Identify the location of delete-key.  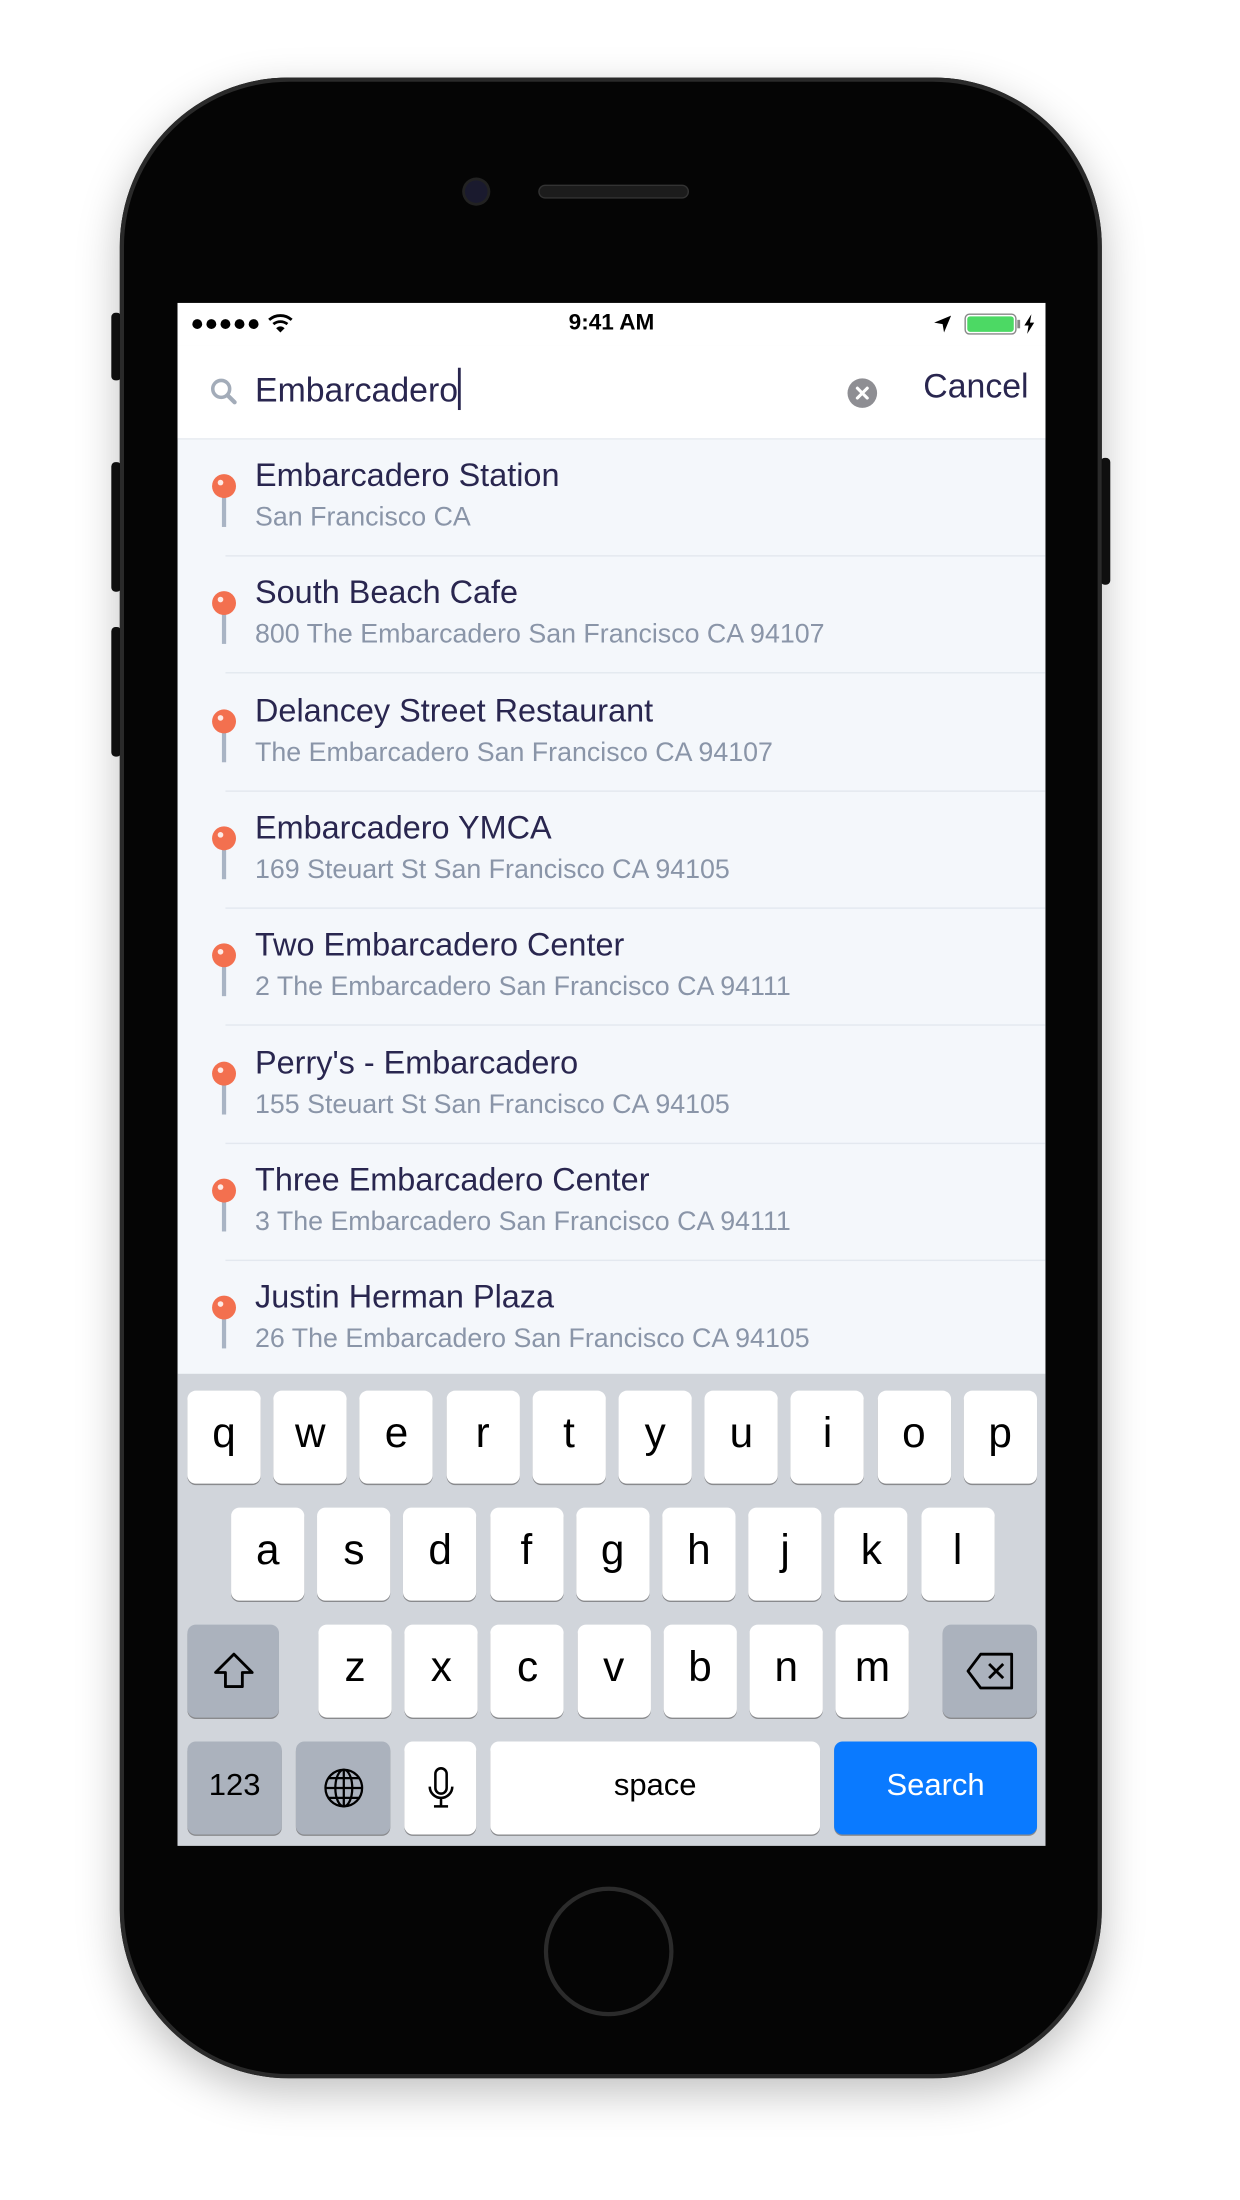
(990, 1671).